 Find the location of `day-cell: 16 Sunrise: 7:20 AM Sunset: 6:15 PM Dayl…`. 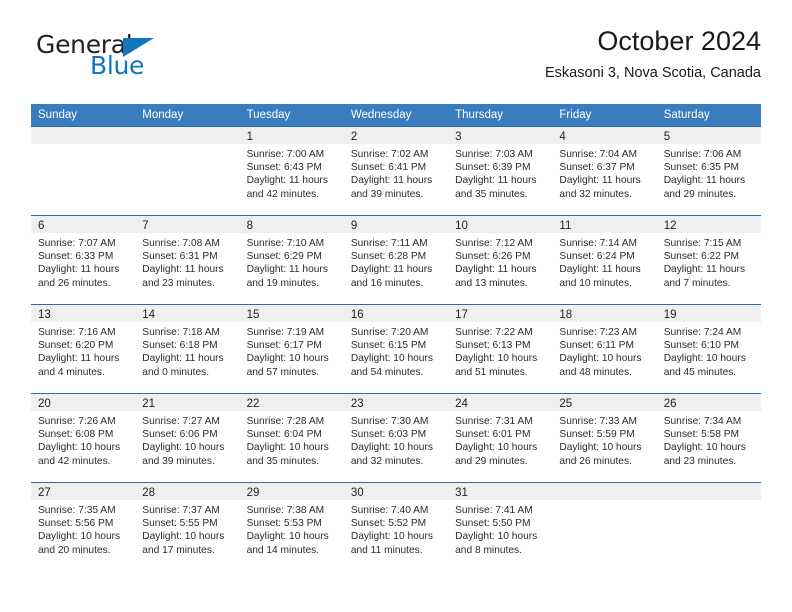

day-cell: 16 Sunrise: 7:20 AM Sunset: 6:15 PM Dayl… is located at coordinates (396, 349).